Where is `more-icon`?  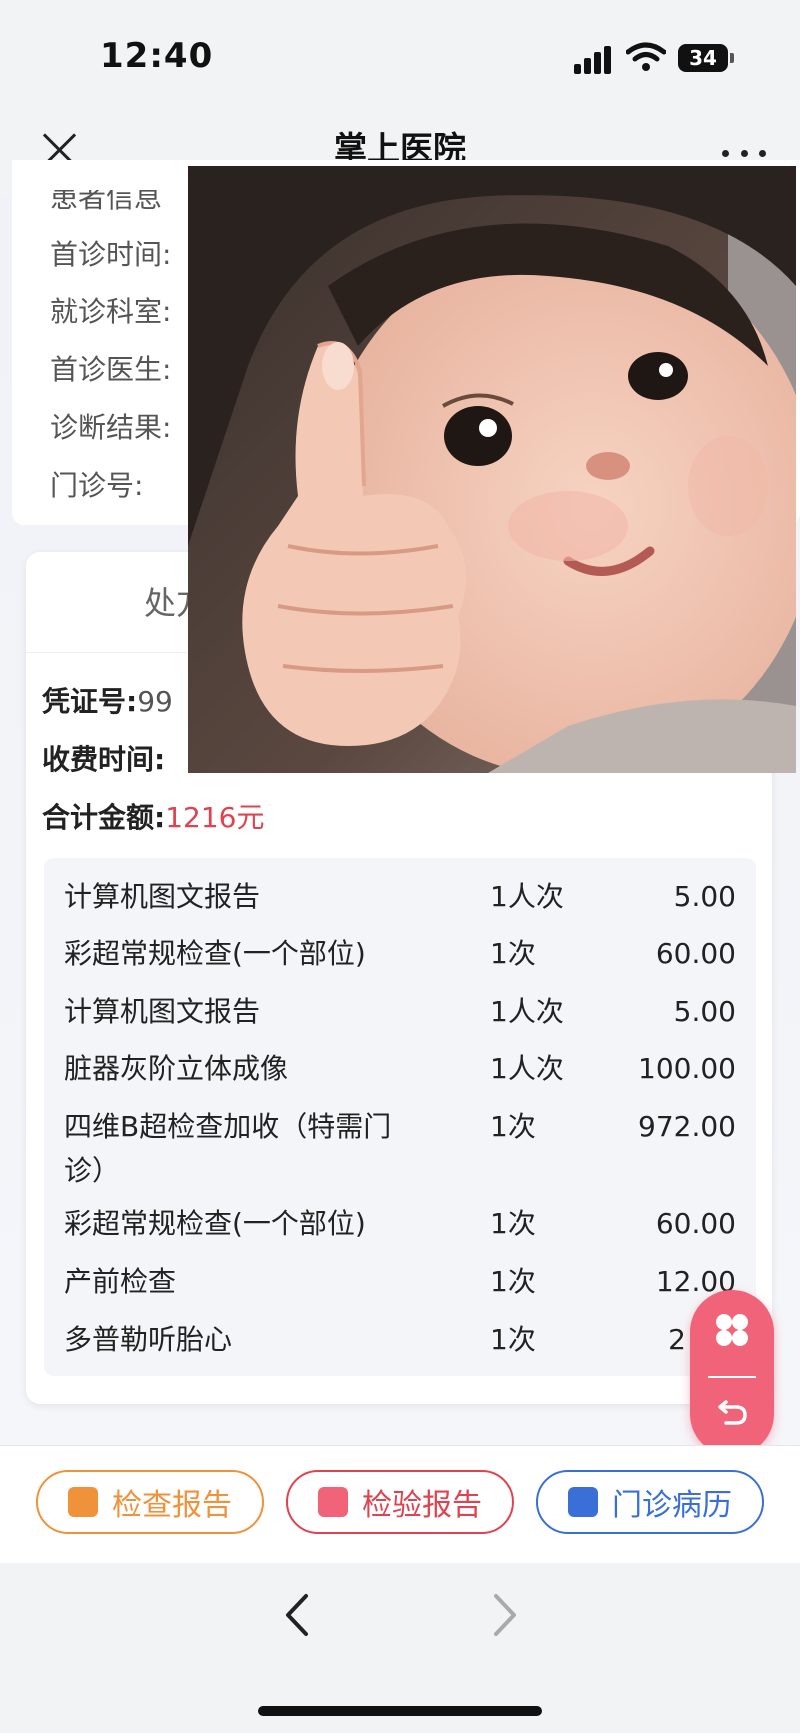 more-icon is located at coordinates (744, 154).